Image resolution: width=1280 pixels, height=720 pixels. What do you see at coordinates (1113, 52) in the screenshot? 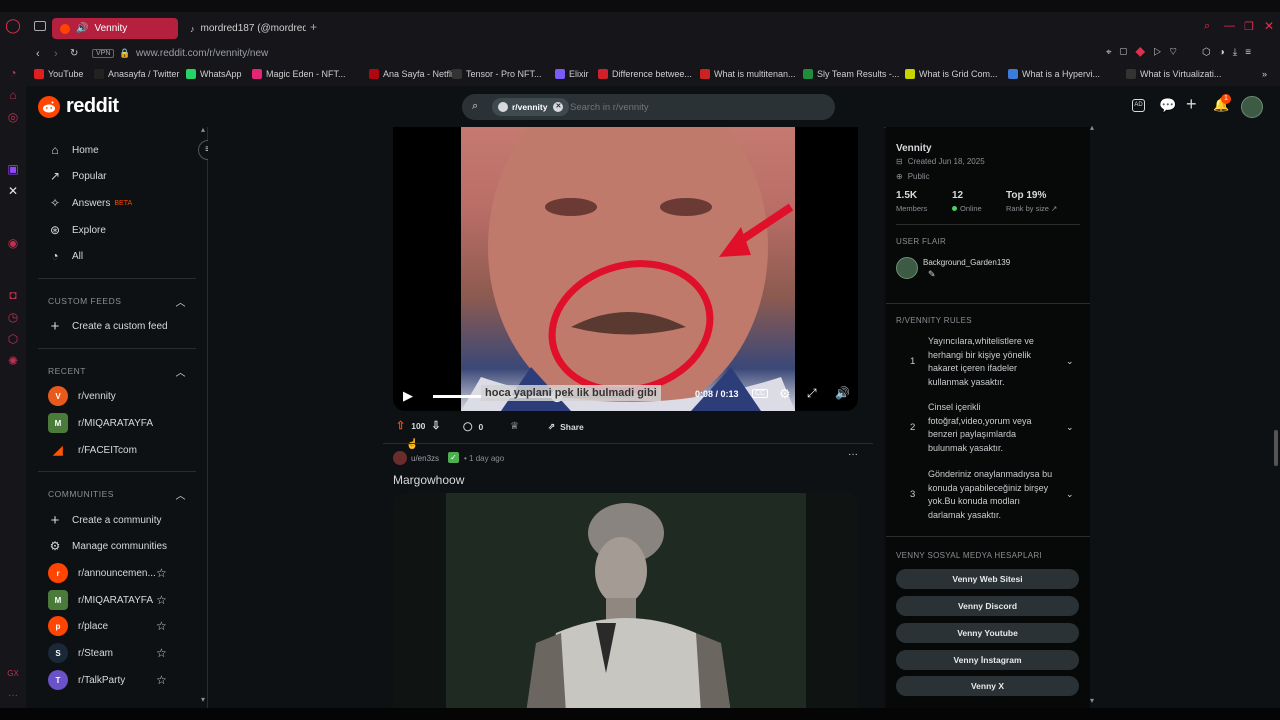
I see `pin-icon: ⌖` at bounding box center [1113, 52].